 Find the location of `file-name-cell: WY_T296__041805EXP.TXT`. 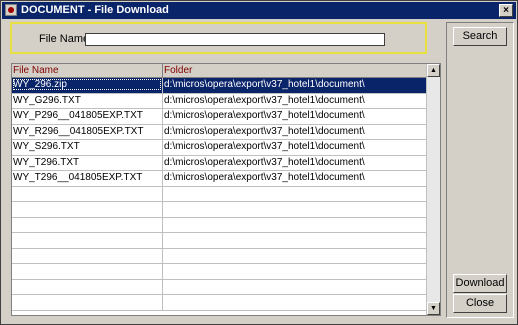

file-name-cell: WY_T296__041805EXP.TXT is located at coordinates (78, 177).